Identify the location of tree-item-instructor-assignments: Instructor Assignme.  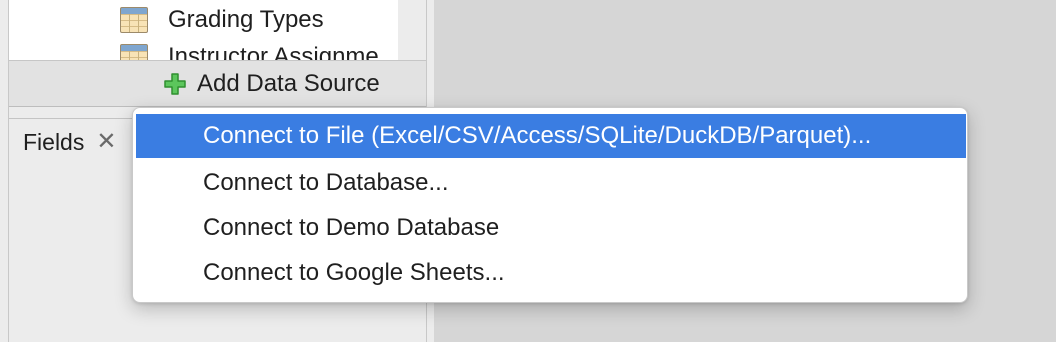
(249, 51).